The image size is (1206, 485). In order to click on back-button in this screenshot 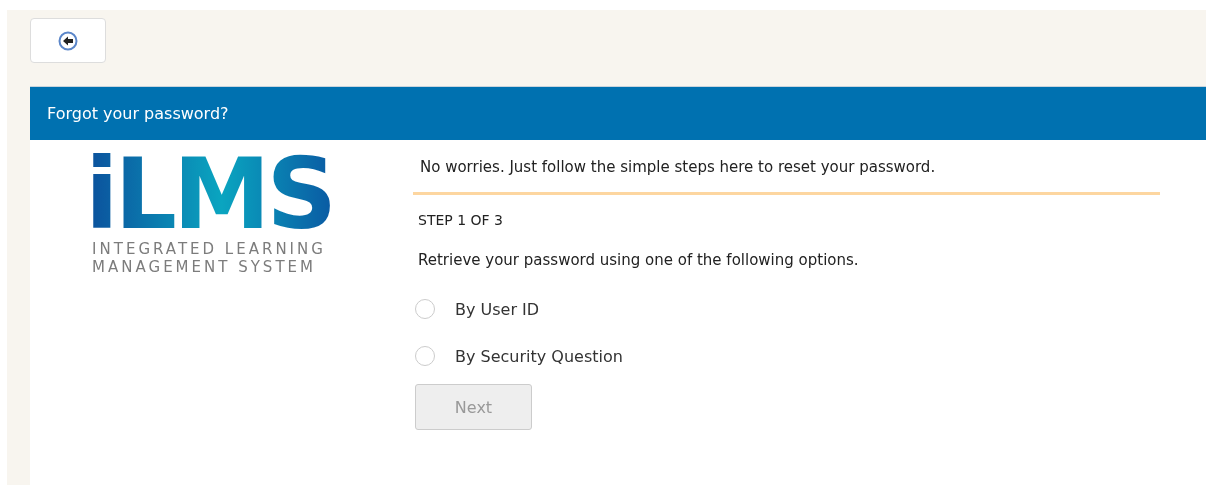, I will do `click(68, 40)`.